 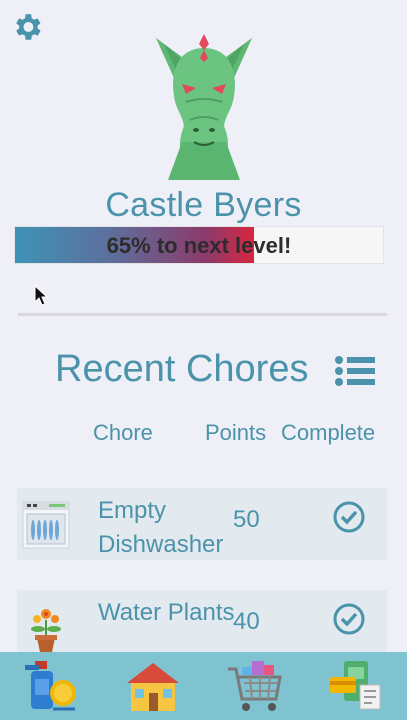 What do you see at coordinates (46, 525) in the screenshot?
I see `dishwasher-icon` at bounding box center [46, 525].